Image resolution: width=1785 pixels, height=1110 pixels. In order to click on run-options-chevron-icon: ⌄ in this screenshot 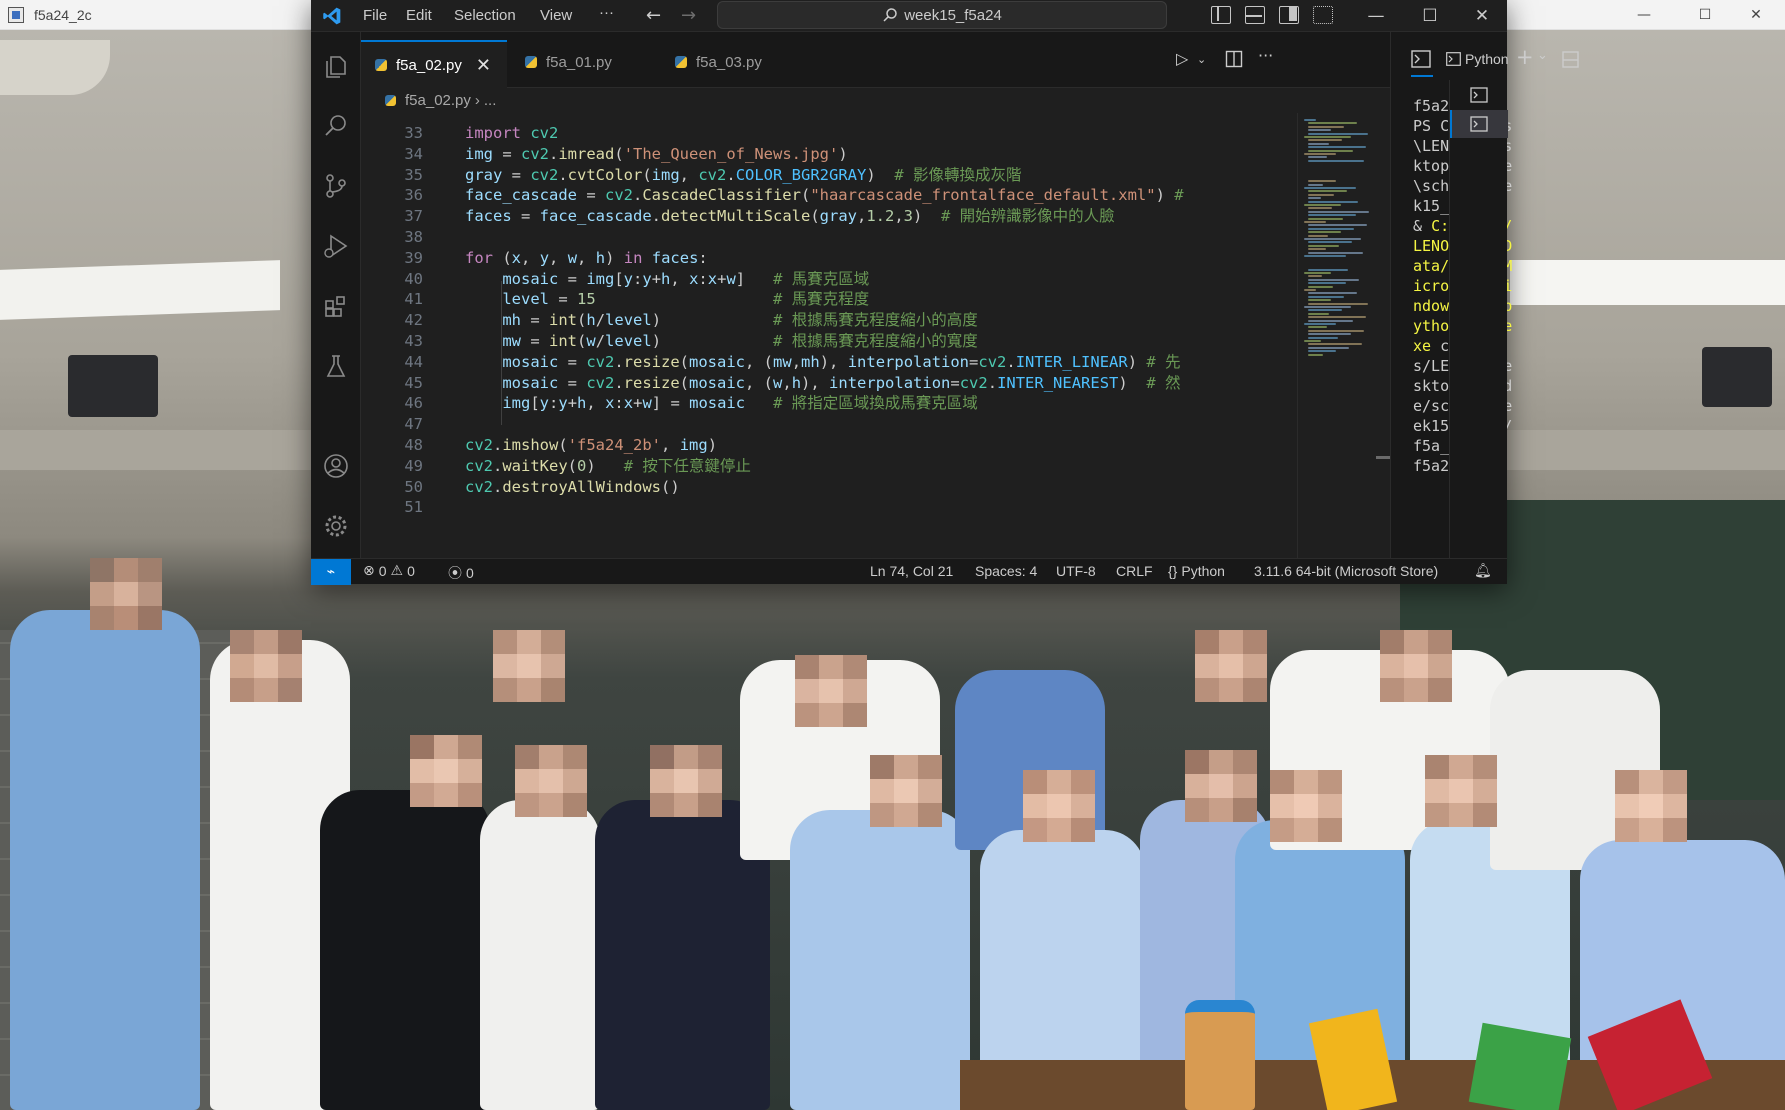, I will do `click(1201, 59)`.